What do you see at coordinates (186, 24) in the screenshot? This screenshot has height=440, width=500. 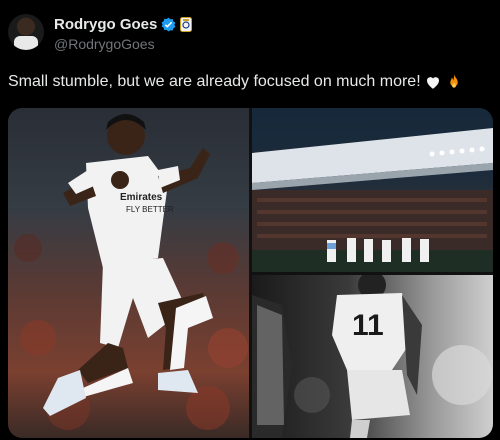 I see `club-crest-icon` at bounding box center [186, 24].